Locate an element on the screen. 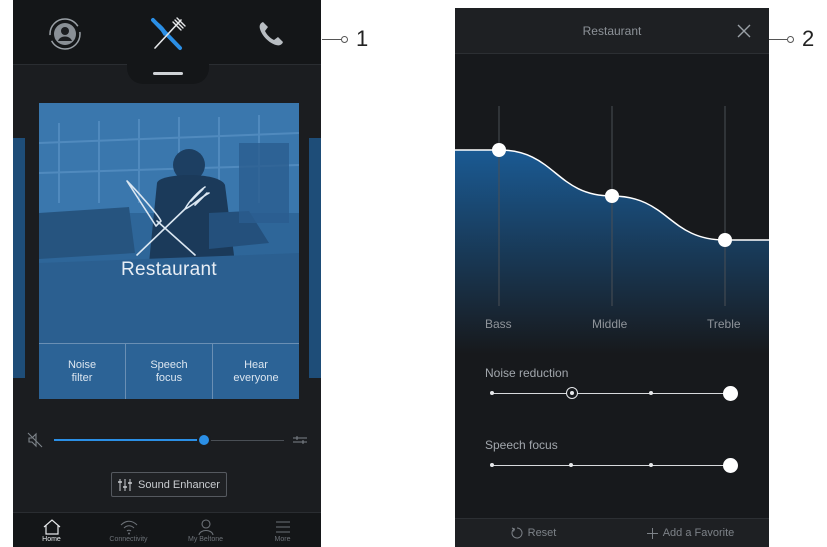 The width and height of the screenshot is (827, 547). tab-label: My Beltone is located at coordinates (205, 539).